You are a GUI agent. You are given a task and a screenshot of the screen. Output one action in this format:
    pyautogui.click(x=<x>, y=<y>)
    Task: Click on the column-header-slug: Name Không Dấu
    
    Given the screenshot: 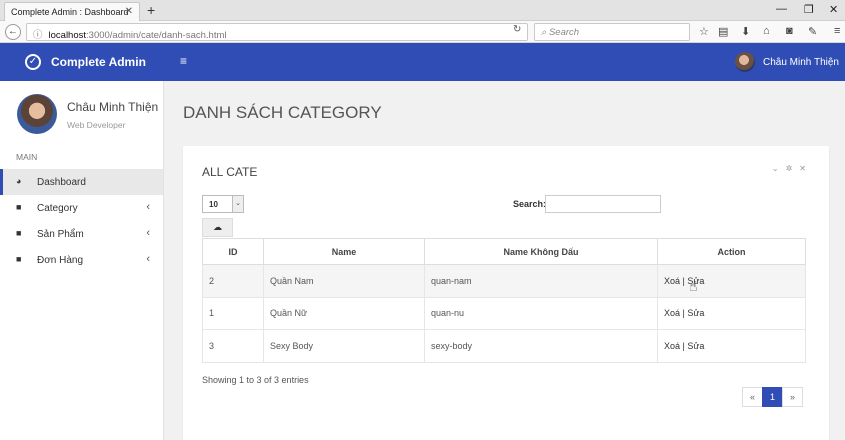 What is the action you would take?
    pyautogui.click(x=541, y=251)
    